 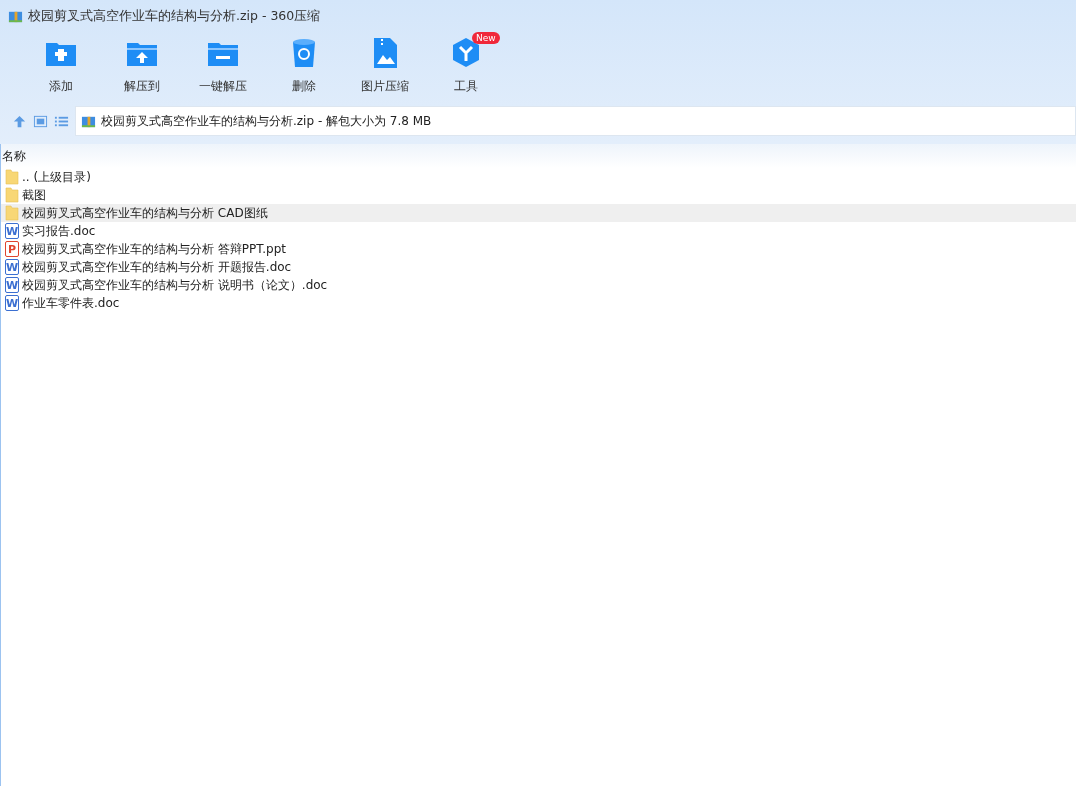 I want to click on new-badge: New, so click(x=486, y=38).